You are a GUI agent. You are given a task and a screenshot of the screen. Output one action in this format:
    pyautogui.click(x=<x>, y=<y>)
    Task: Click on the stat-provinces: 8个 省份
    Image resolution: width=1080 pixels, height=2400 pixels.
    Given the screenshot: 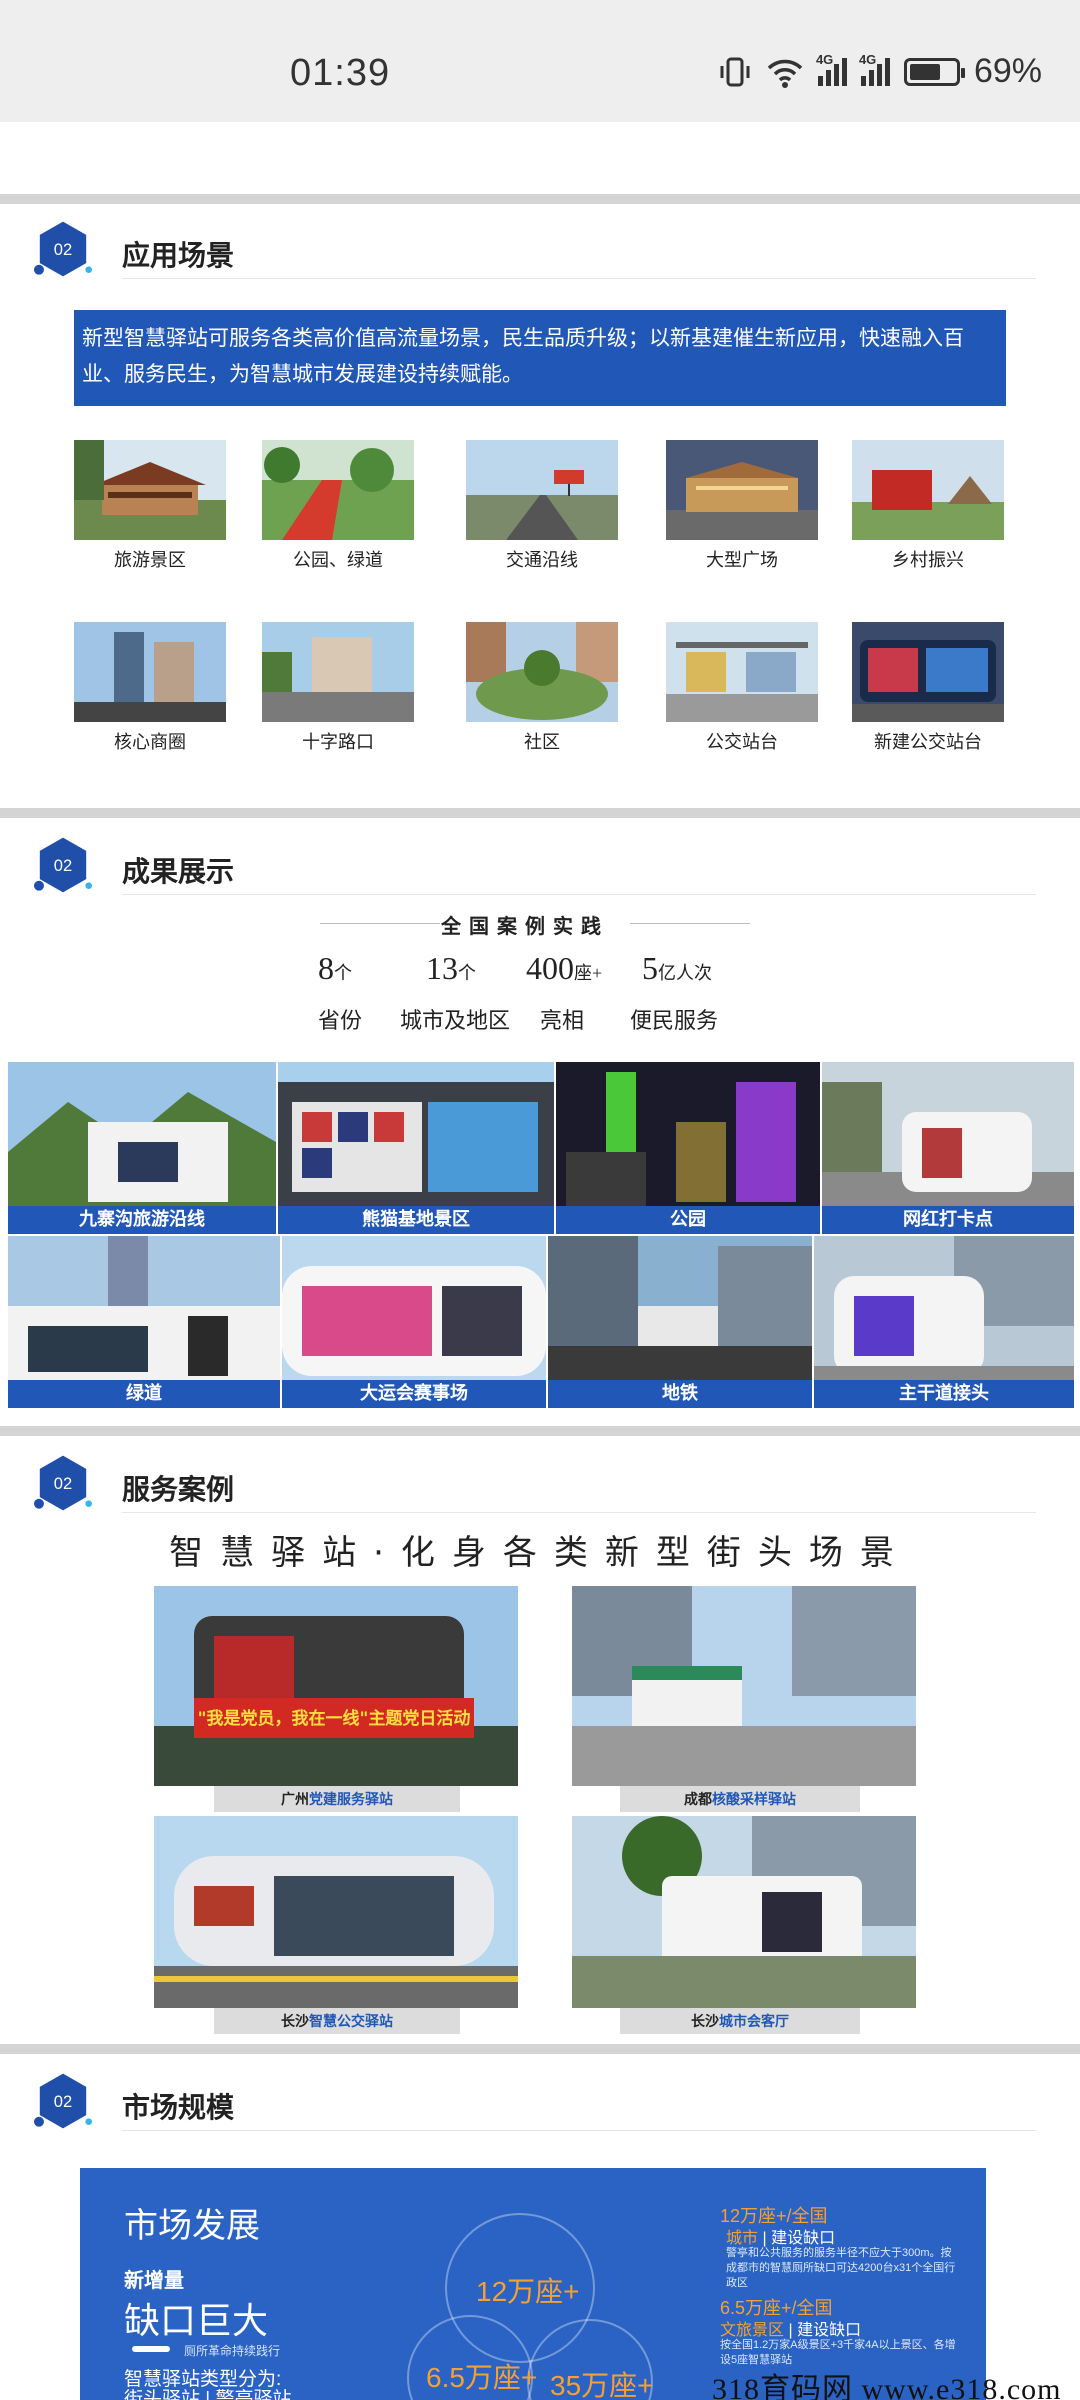 What is the action you would take?
    pyautogui.click(x=340, y=991)
    